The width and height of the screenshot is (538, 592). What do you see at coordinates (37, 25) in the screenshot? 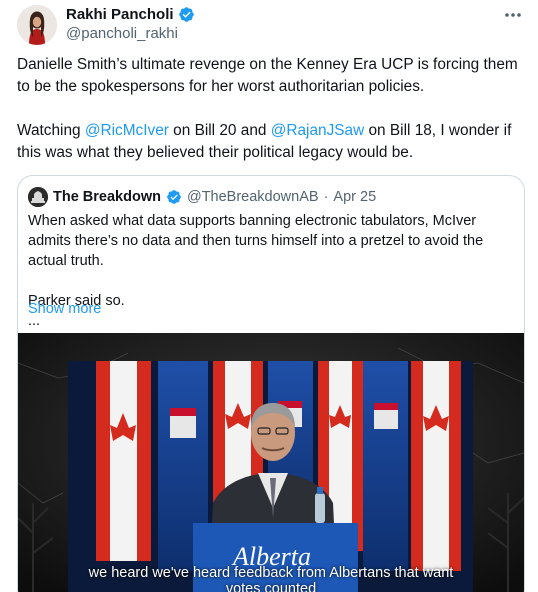
I see `author-avatar` at bounding box center [37, 25].